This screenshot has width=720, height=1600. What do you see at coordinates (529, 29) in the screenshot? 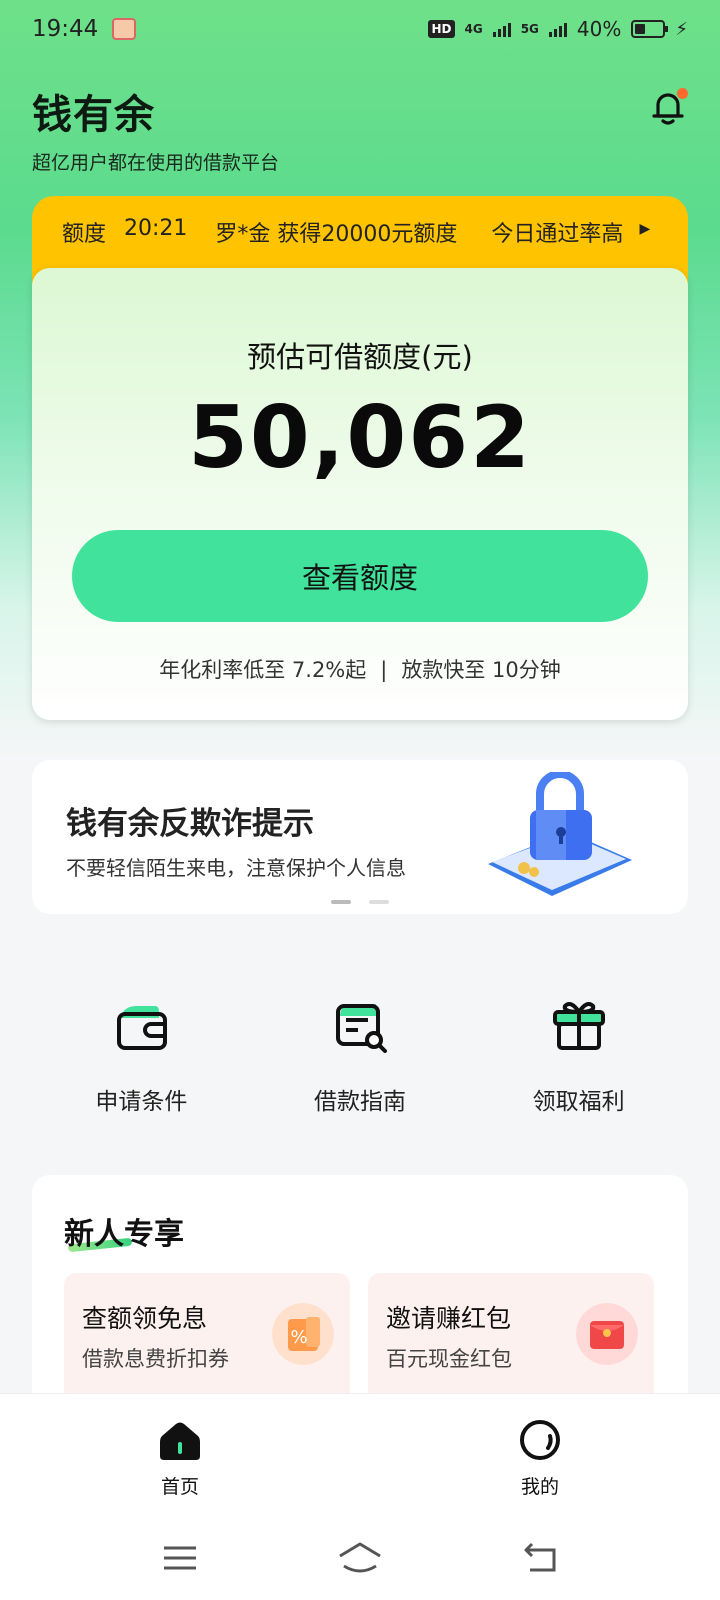
I see `network-type-5g: 5G` at bounding box center [529, 29].